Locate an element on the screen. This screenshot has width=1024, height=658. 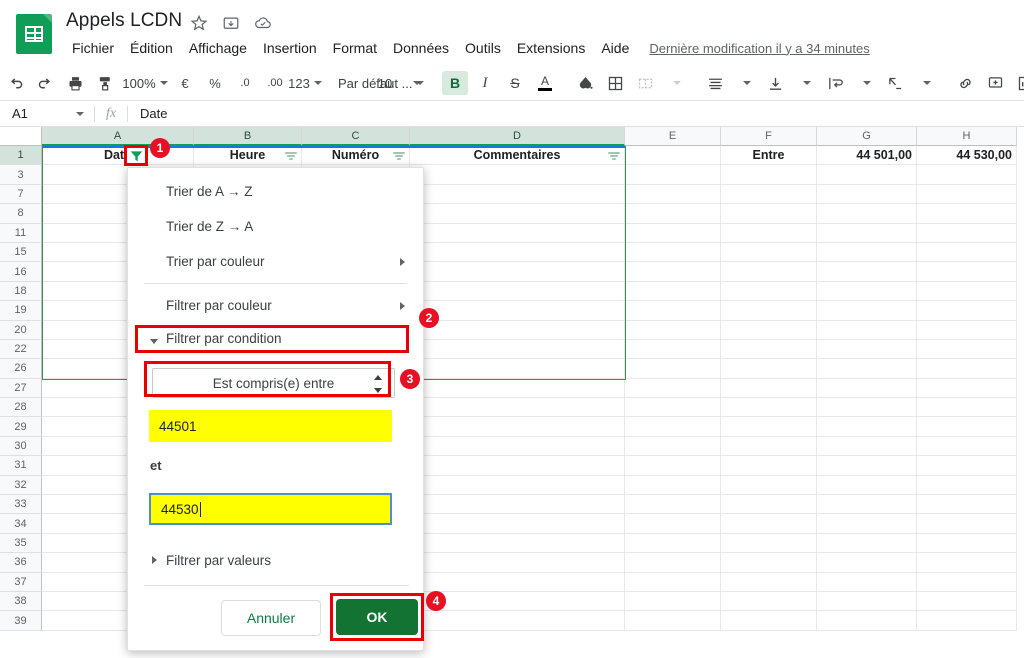
cell-G36 is located at coordinates (867, 563).